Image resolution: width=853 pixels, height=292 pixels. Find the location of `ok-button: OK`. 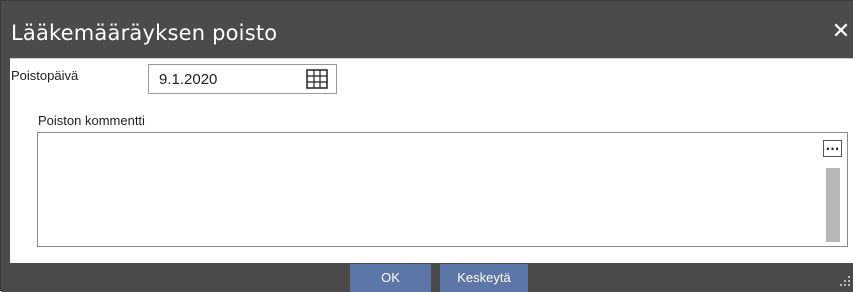

ok-button: OK is located at coordinates (390, 278).